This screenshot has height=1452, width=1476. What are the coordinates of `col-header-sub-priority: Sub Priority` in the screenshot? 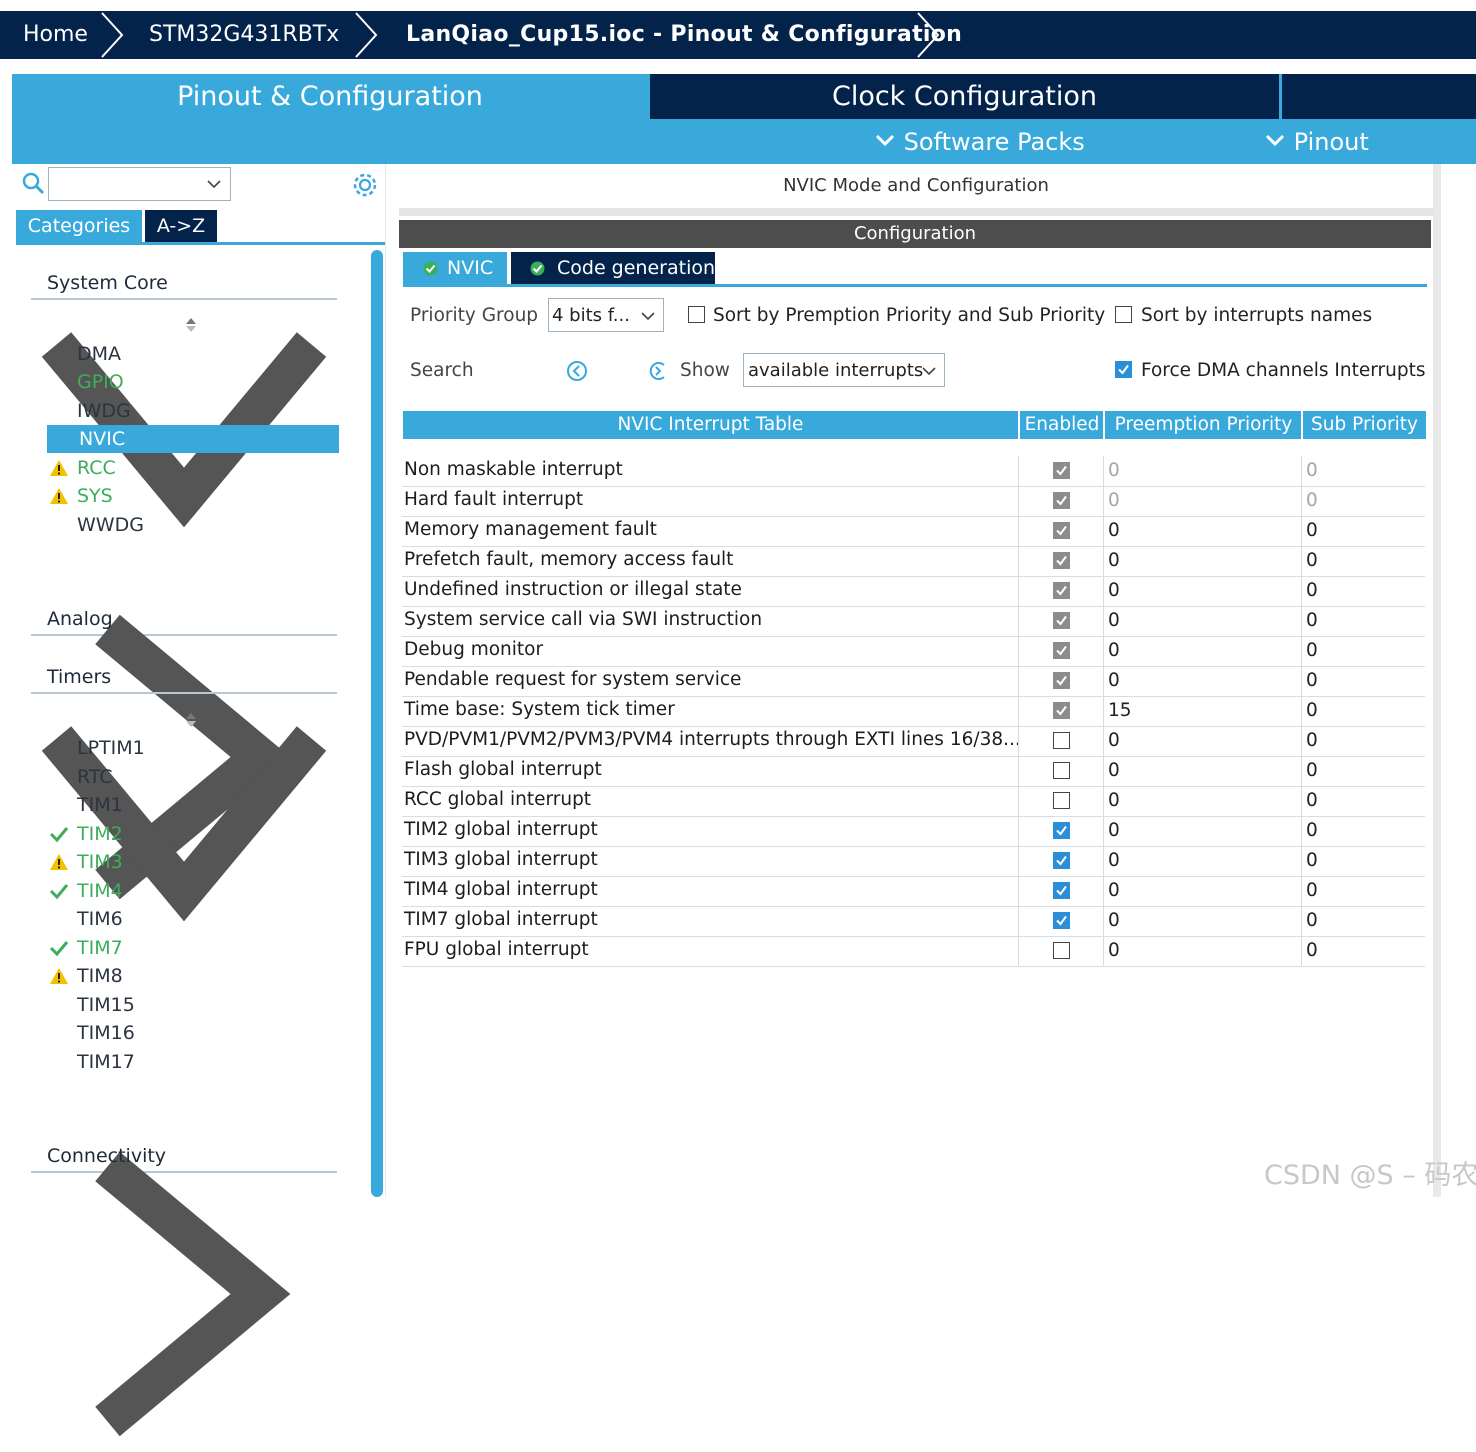 It's located at (1364, 425).